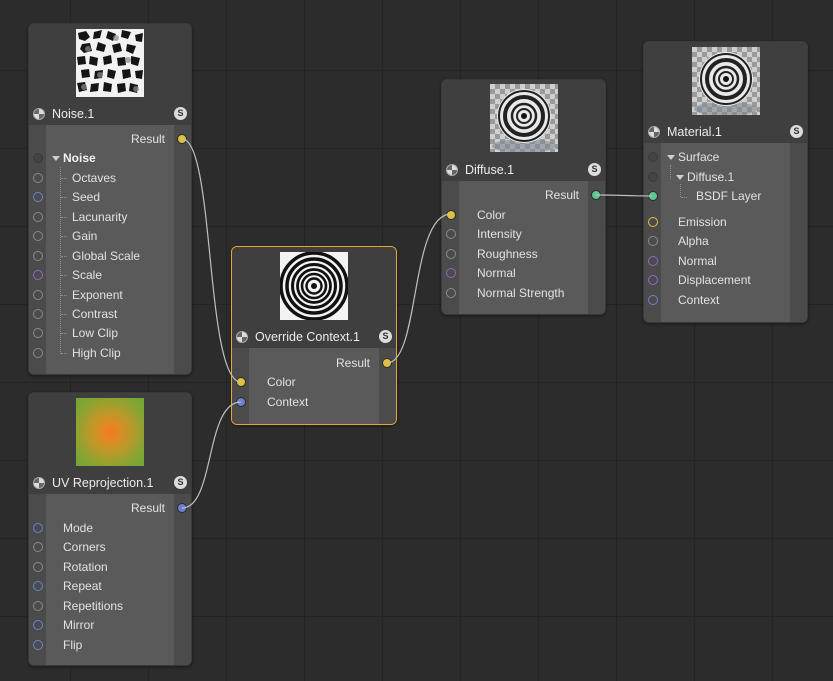 Image resolution: width=833 pixels, height=681 pixels. Describe the element at coordinates (110, 586) in the screenshot. I see `param-row: Repeat` at that location.